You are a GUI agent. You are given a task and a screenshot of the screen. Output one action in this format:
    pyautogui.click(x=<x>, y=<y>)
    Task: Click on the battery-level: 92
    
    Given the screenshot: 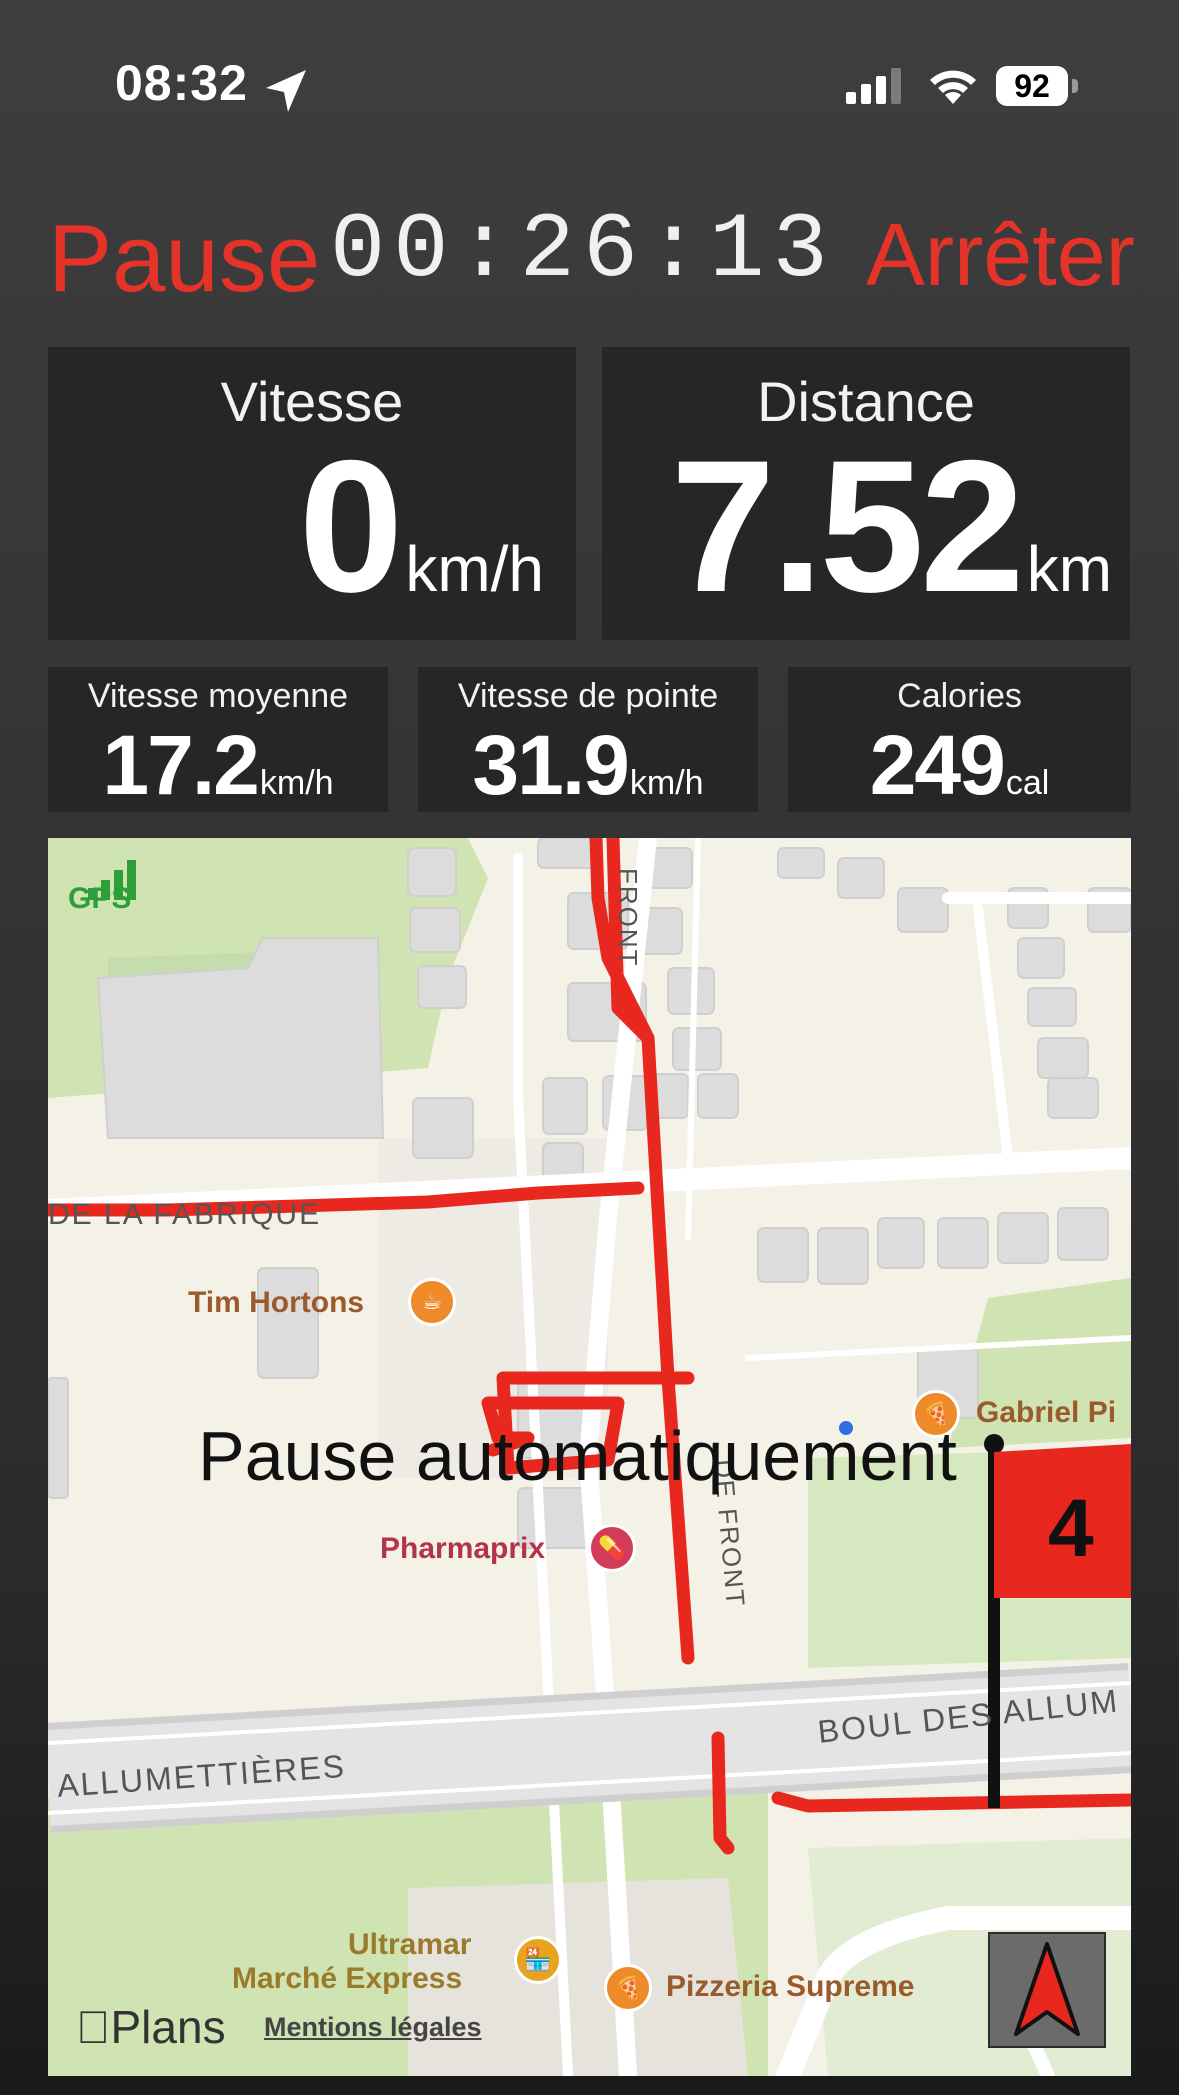 What is the action you would take?
    pyautogui.click(x=1032, y=86)
    